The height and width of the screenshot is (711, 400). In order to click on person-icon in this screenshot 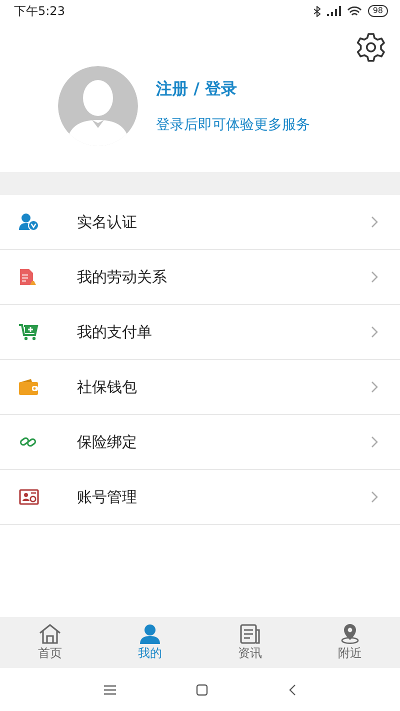, I will do `click(150, 634)`.